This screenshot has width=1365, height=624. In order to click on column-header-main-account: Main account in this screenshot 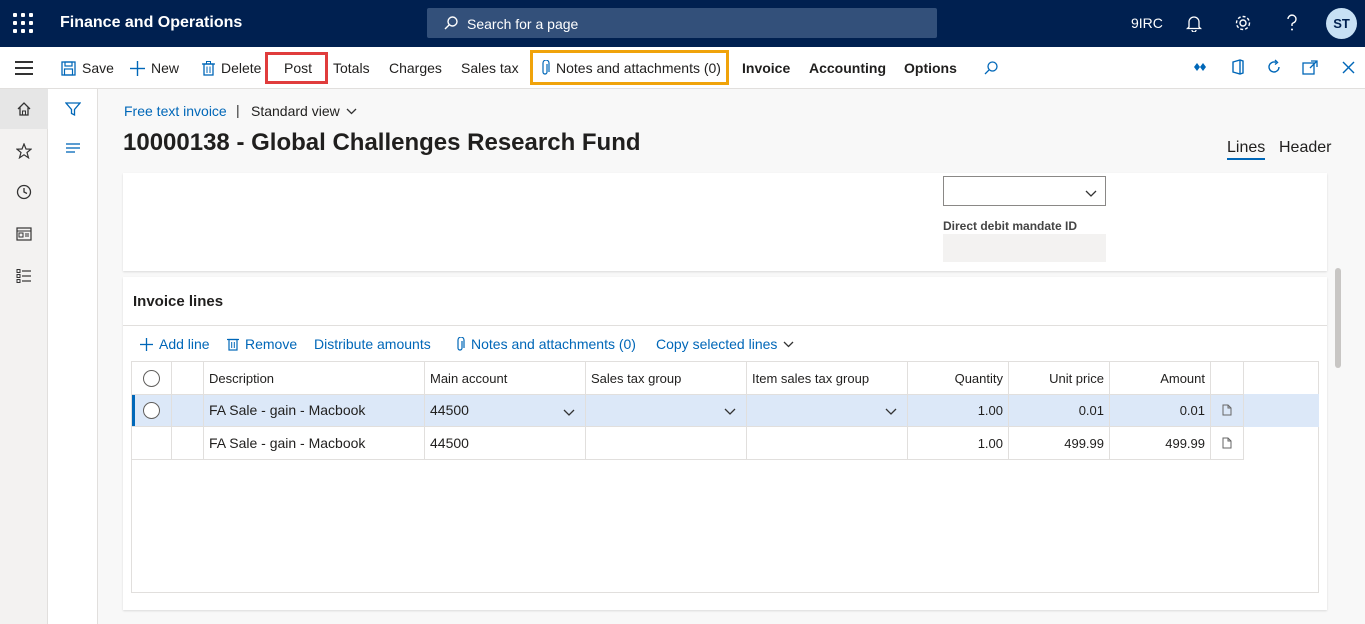, I will do `click(505, 378)`.